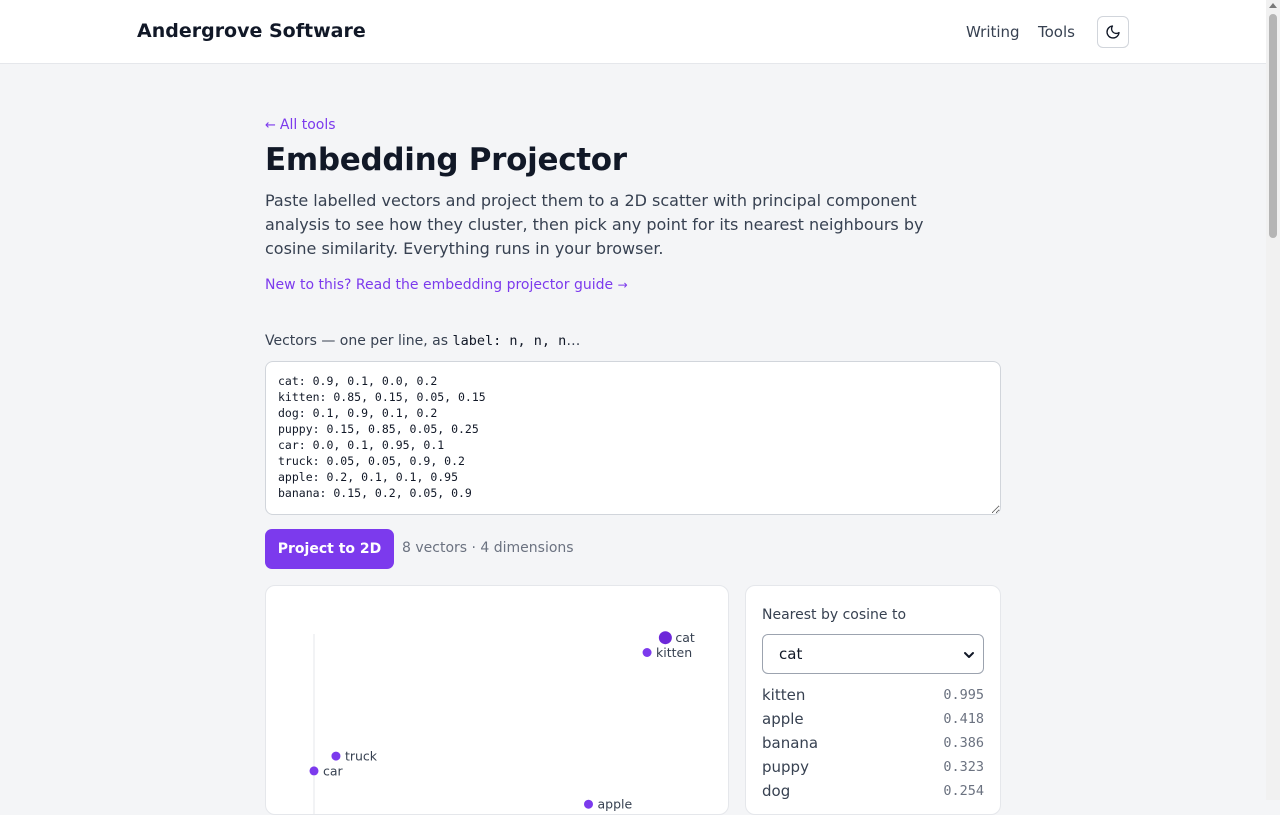 The width and height of the screenshot is (1280, 815). Describe the element at coordinates (790, 743) in the screenshot. I see `neighbour-label: banana` at that location.